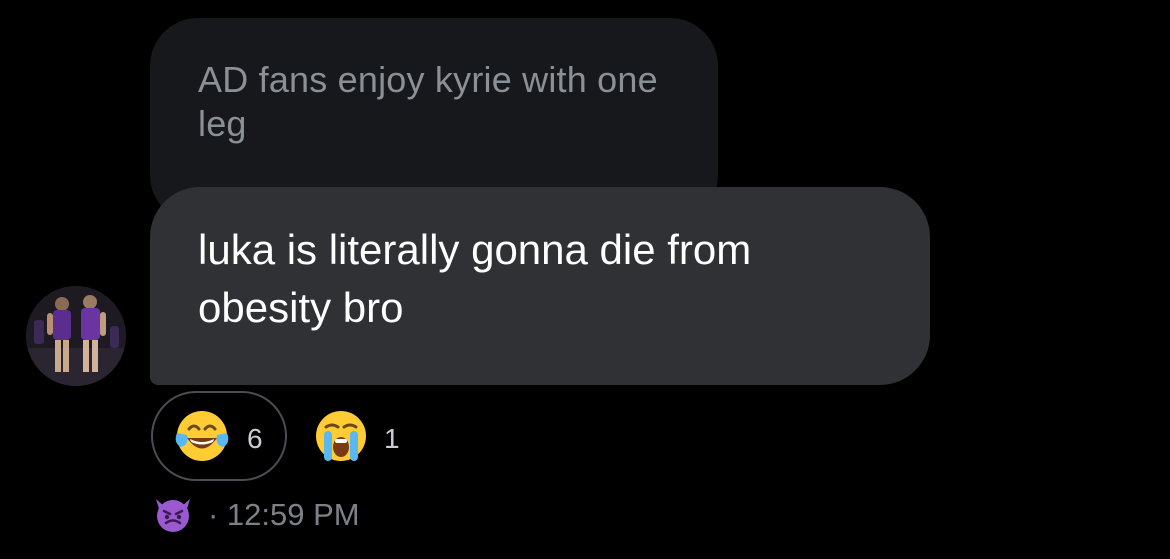 Image resolution: width=1170 pixels, height=559 pixels. I want to click on smiling-face-with-horns-icon, so click(173, 515).